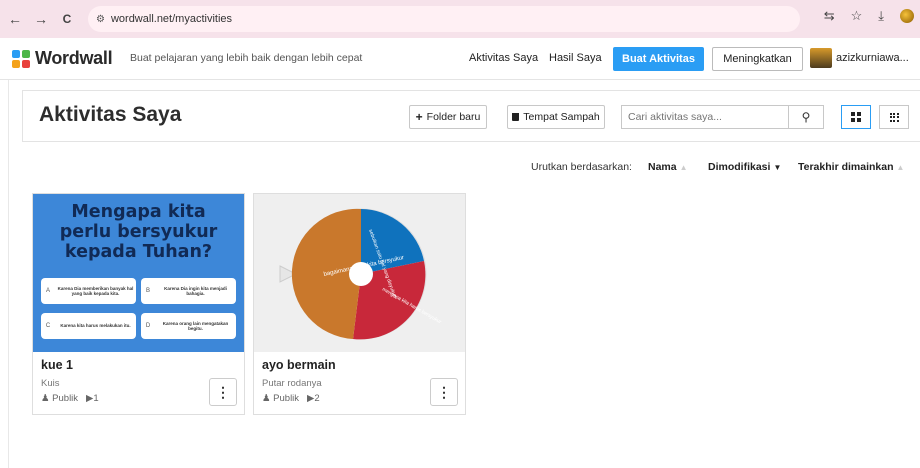 The image size is (920, 468). What do you see at coordinates (821, 58) in the screenshot?
I see `avatar` at bounding box center [821, 58].